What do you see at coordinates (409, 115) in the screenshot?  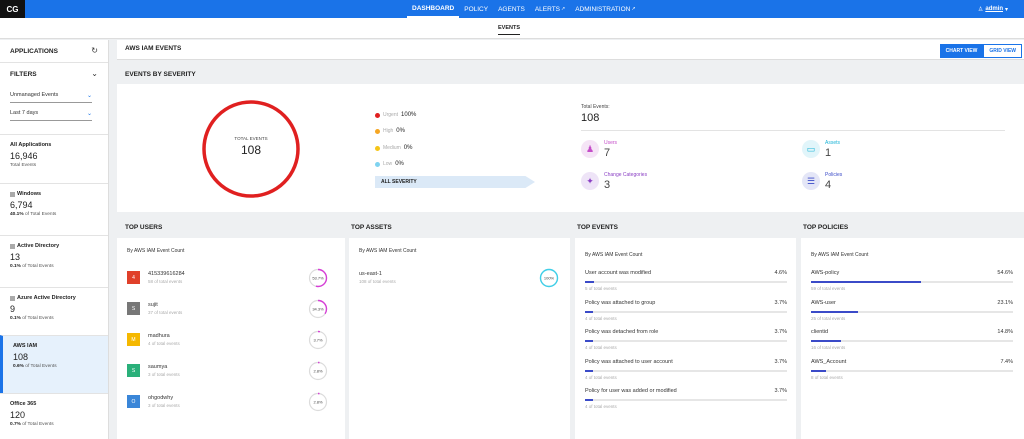 I see `severity-value: 100%` at bounding box center [409, 115].